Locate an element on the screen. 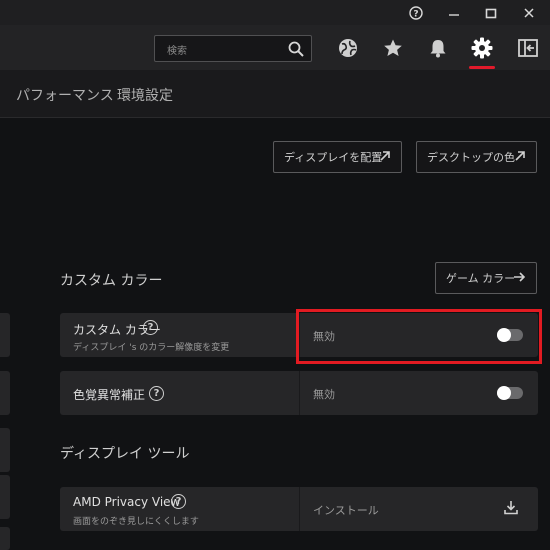 The image size is (550, 550). tab-performance: パフォーマンス is located at coordinates (65, 95).